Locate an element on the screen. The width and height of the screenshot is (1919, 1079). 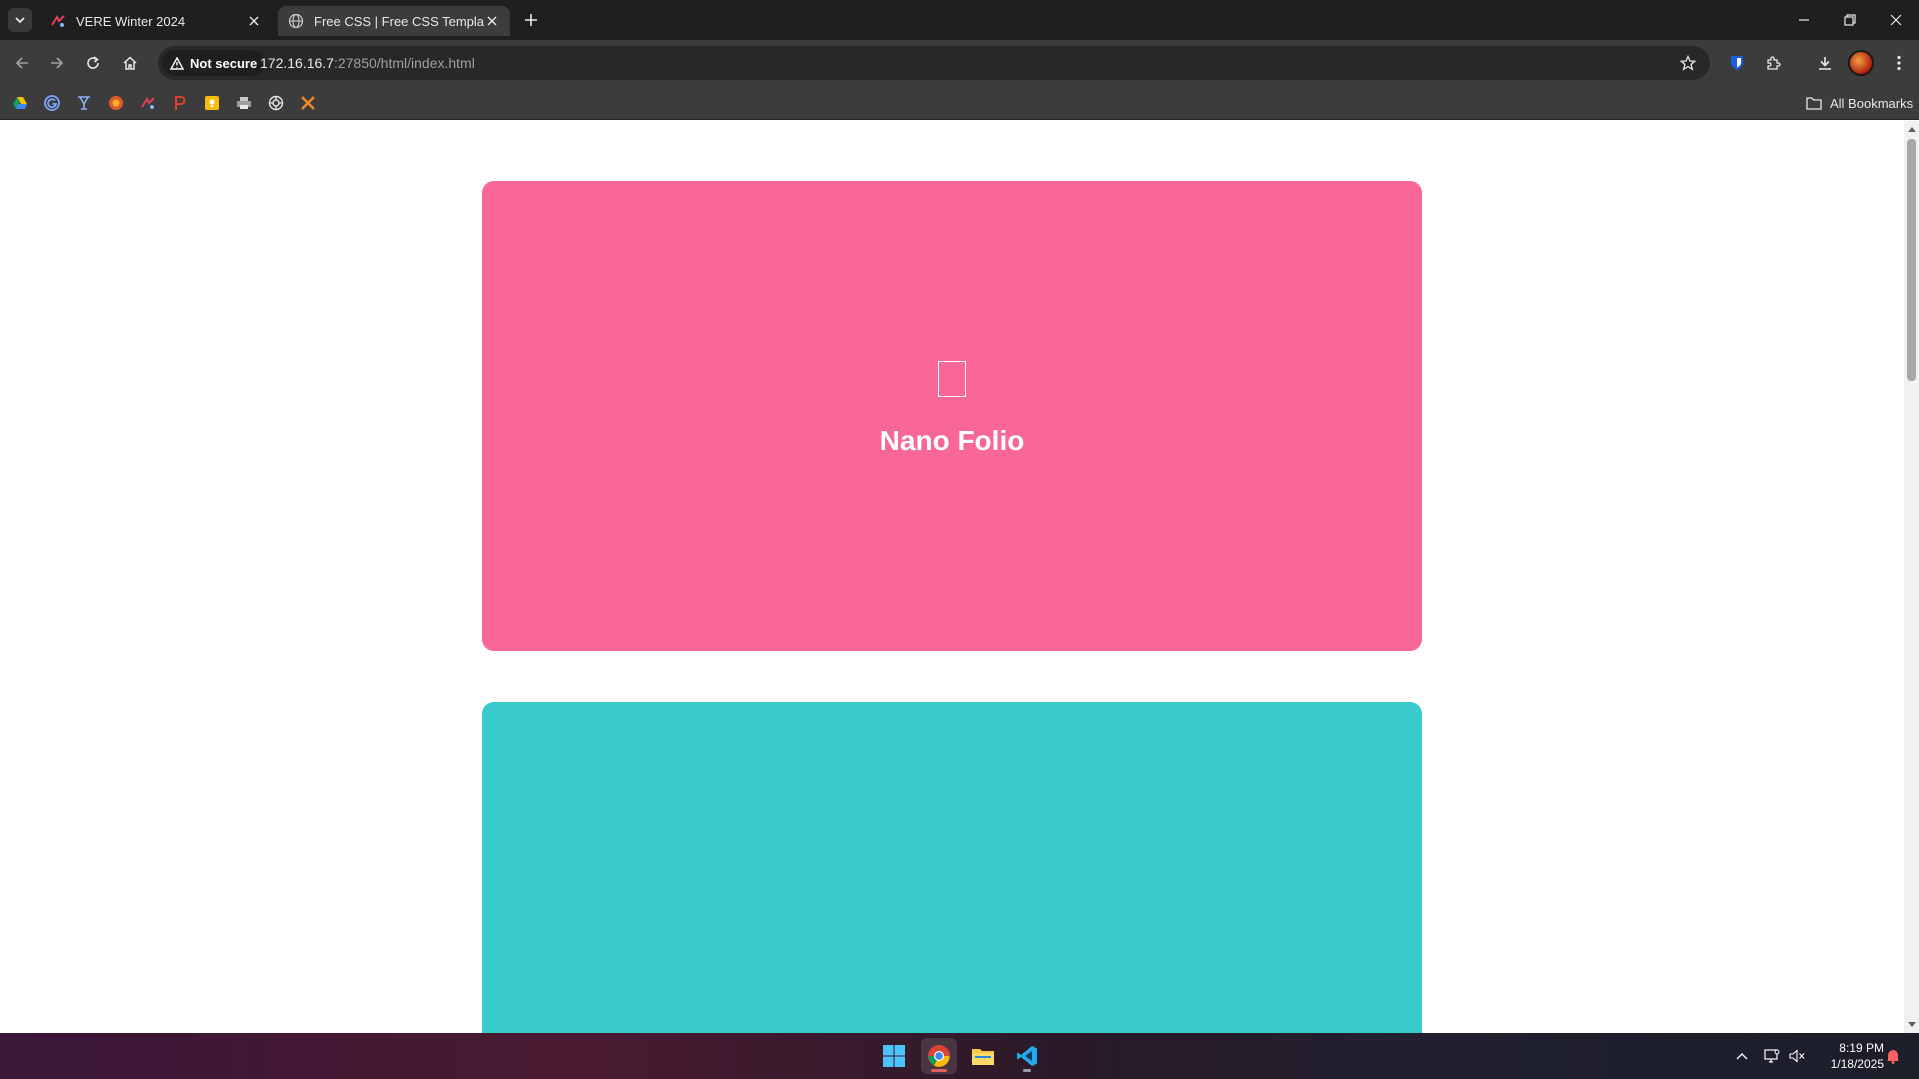
scroll-down-arrow-icon is located at coordinates (1911, 1025).